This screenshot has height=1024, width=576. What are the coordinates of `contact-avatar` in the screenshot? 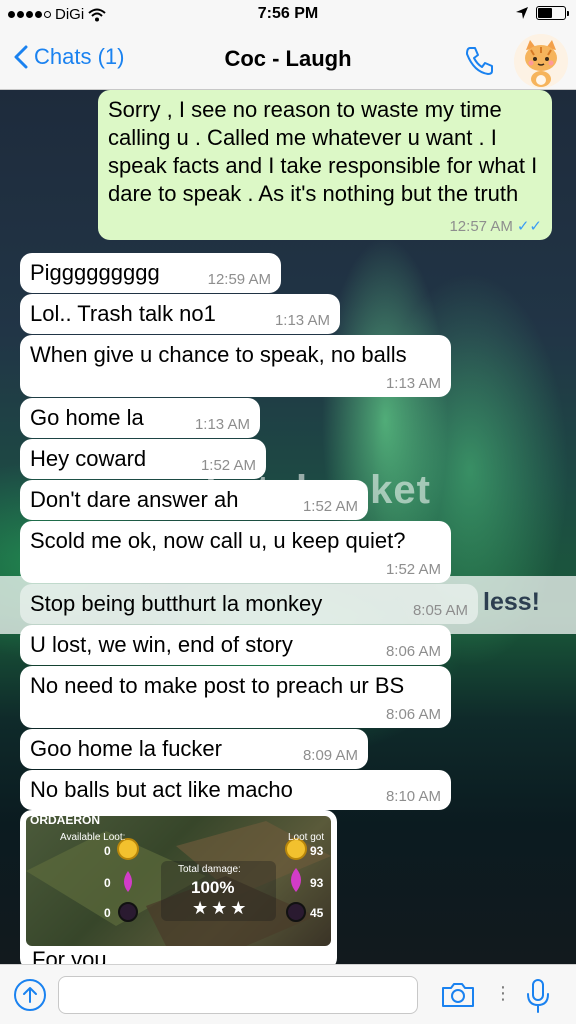 It's located at (541, 61).